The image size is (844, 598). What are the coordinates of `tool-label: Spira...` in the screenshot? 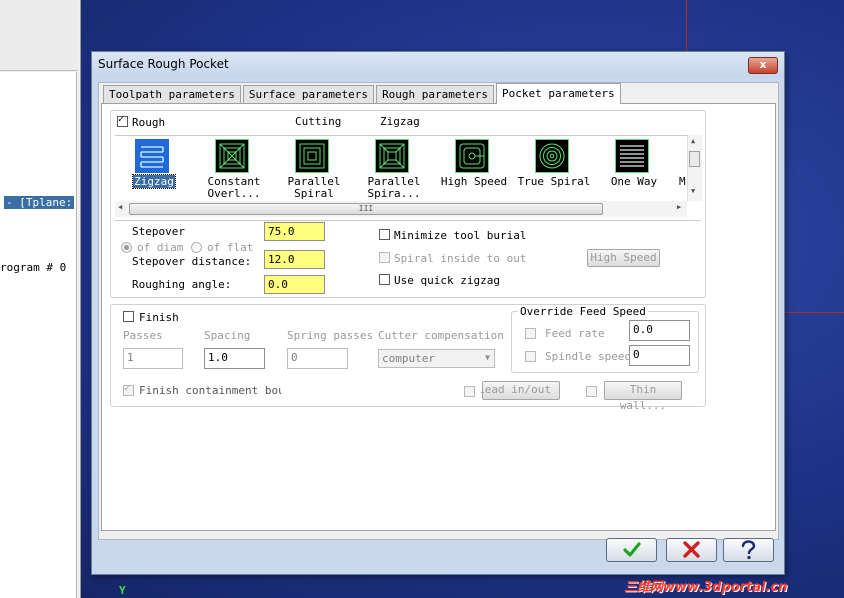 It's located at (394, 193).